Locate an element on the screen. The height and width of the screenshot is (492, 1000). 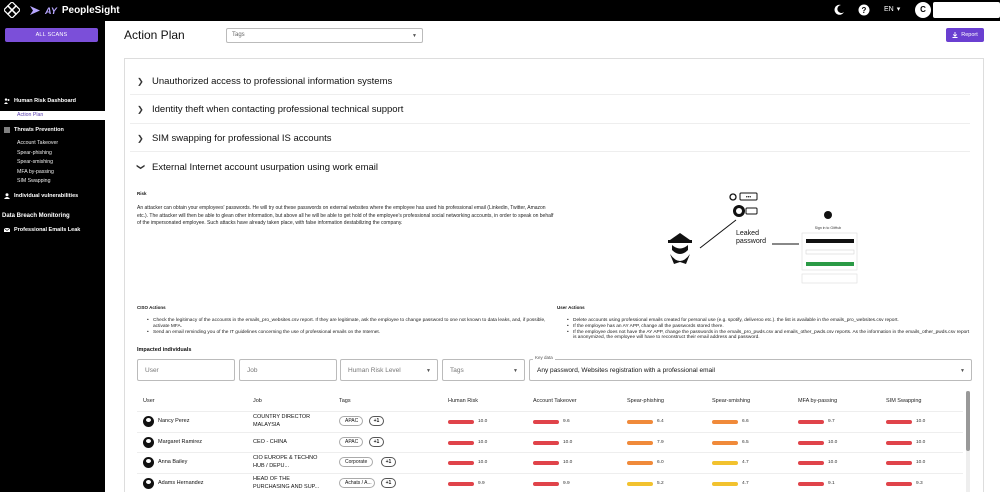
ciso-actions-label: CISO Actions is located at coordinates (151, 307).